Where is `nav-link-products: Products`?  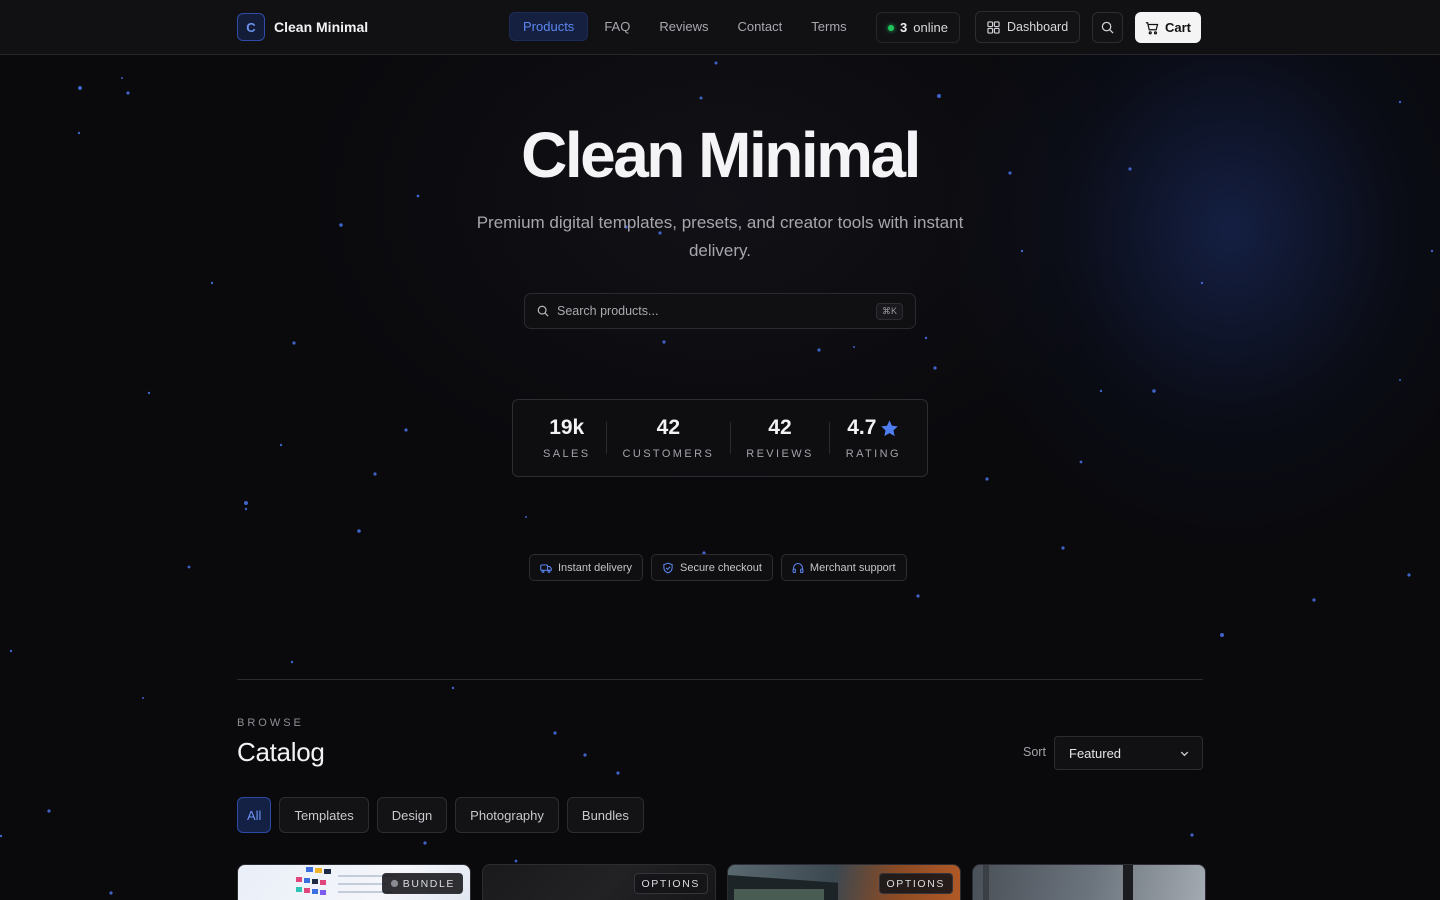 nav-link-products: Products is located at coordinates (549, 26).